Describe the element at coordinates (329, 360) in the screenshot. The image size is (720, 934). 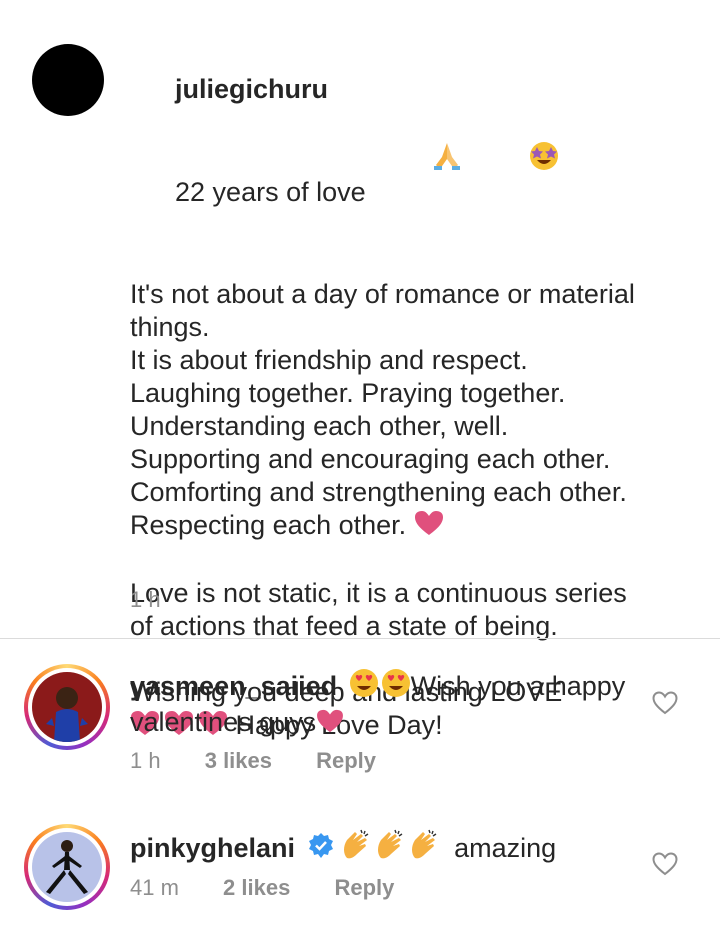
I see `caption-line: It is about friendship and respect.` at that location.